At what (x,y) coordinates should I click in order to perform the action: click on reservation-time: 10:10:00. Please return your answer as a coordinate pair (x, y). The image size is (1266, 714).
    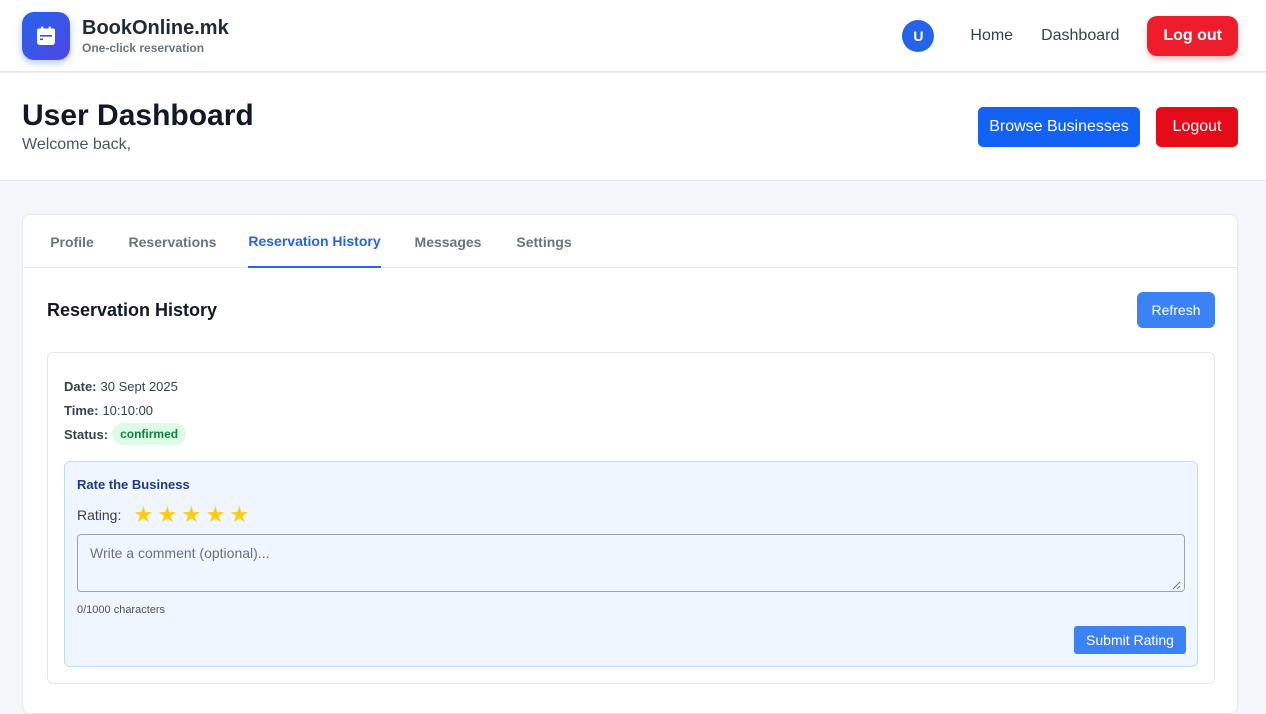
    Looking at the image, I should click on (128, 410).